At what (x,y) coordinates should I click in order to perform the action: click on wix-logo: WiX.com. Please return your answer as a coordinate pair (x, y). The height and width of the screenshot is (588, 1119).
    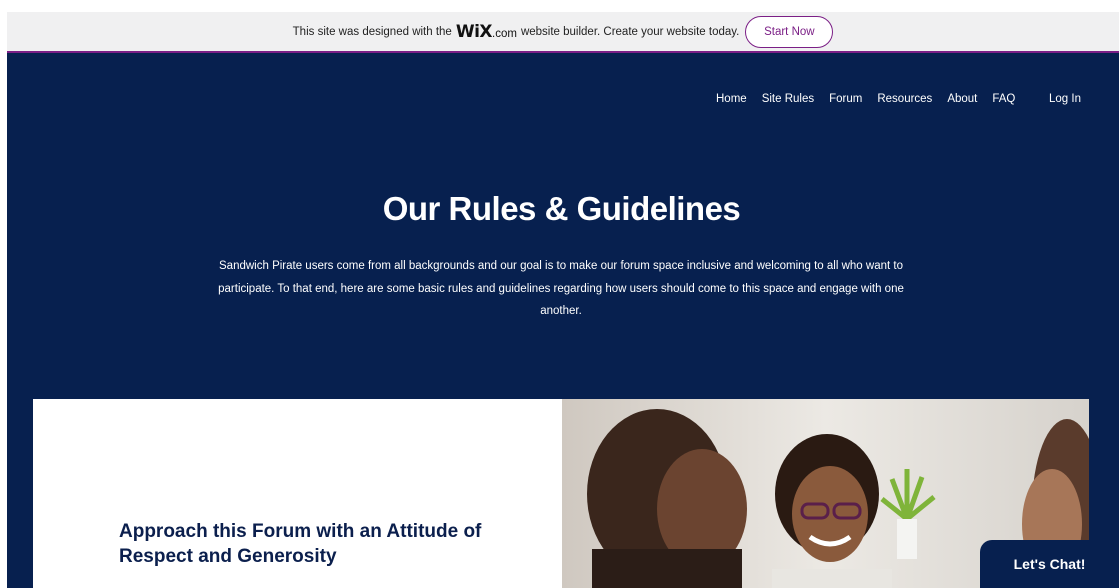
    Looking at the image, I should click on (486, 32).